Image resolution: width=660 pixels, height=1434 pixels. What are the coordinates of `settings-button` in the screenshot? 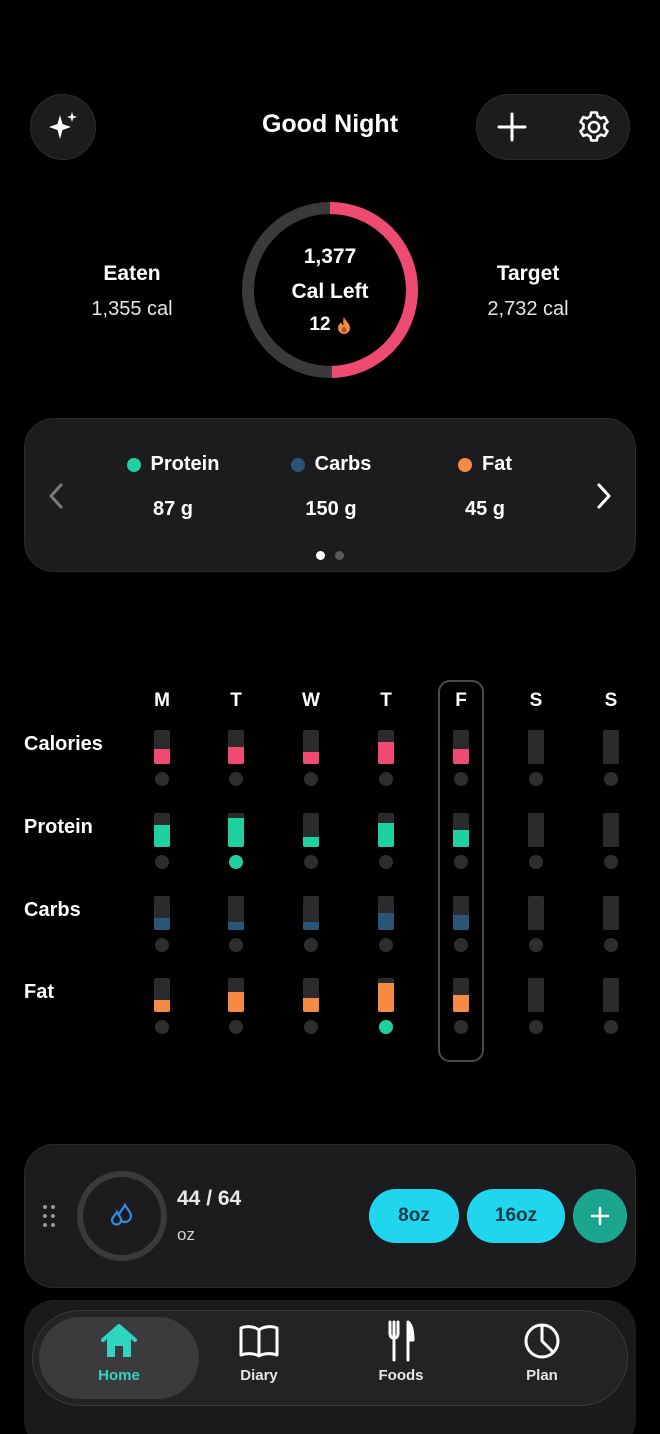 It's located at (594, 127).